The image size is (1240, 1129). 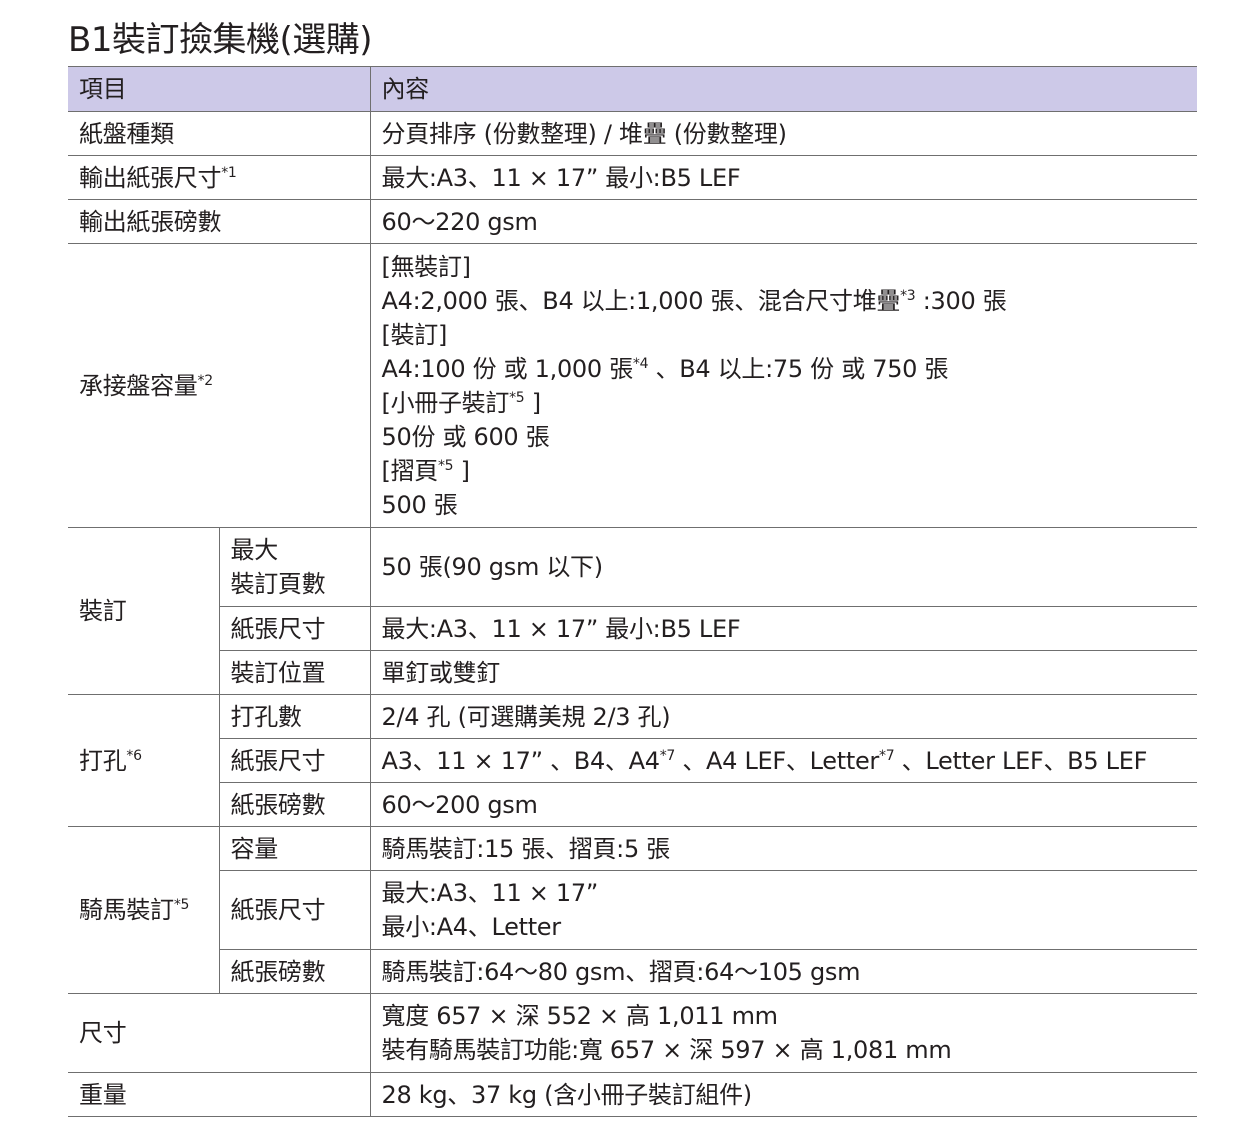 I want to click on table-row: 紙張磅數 60～200 gsm, so click(x=632, y=804).